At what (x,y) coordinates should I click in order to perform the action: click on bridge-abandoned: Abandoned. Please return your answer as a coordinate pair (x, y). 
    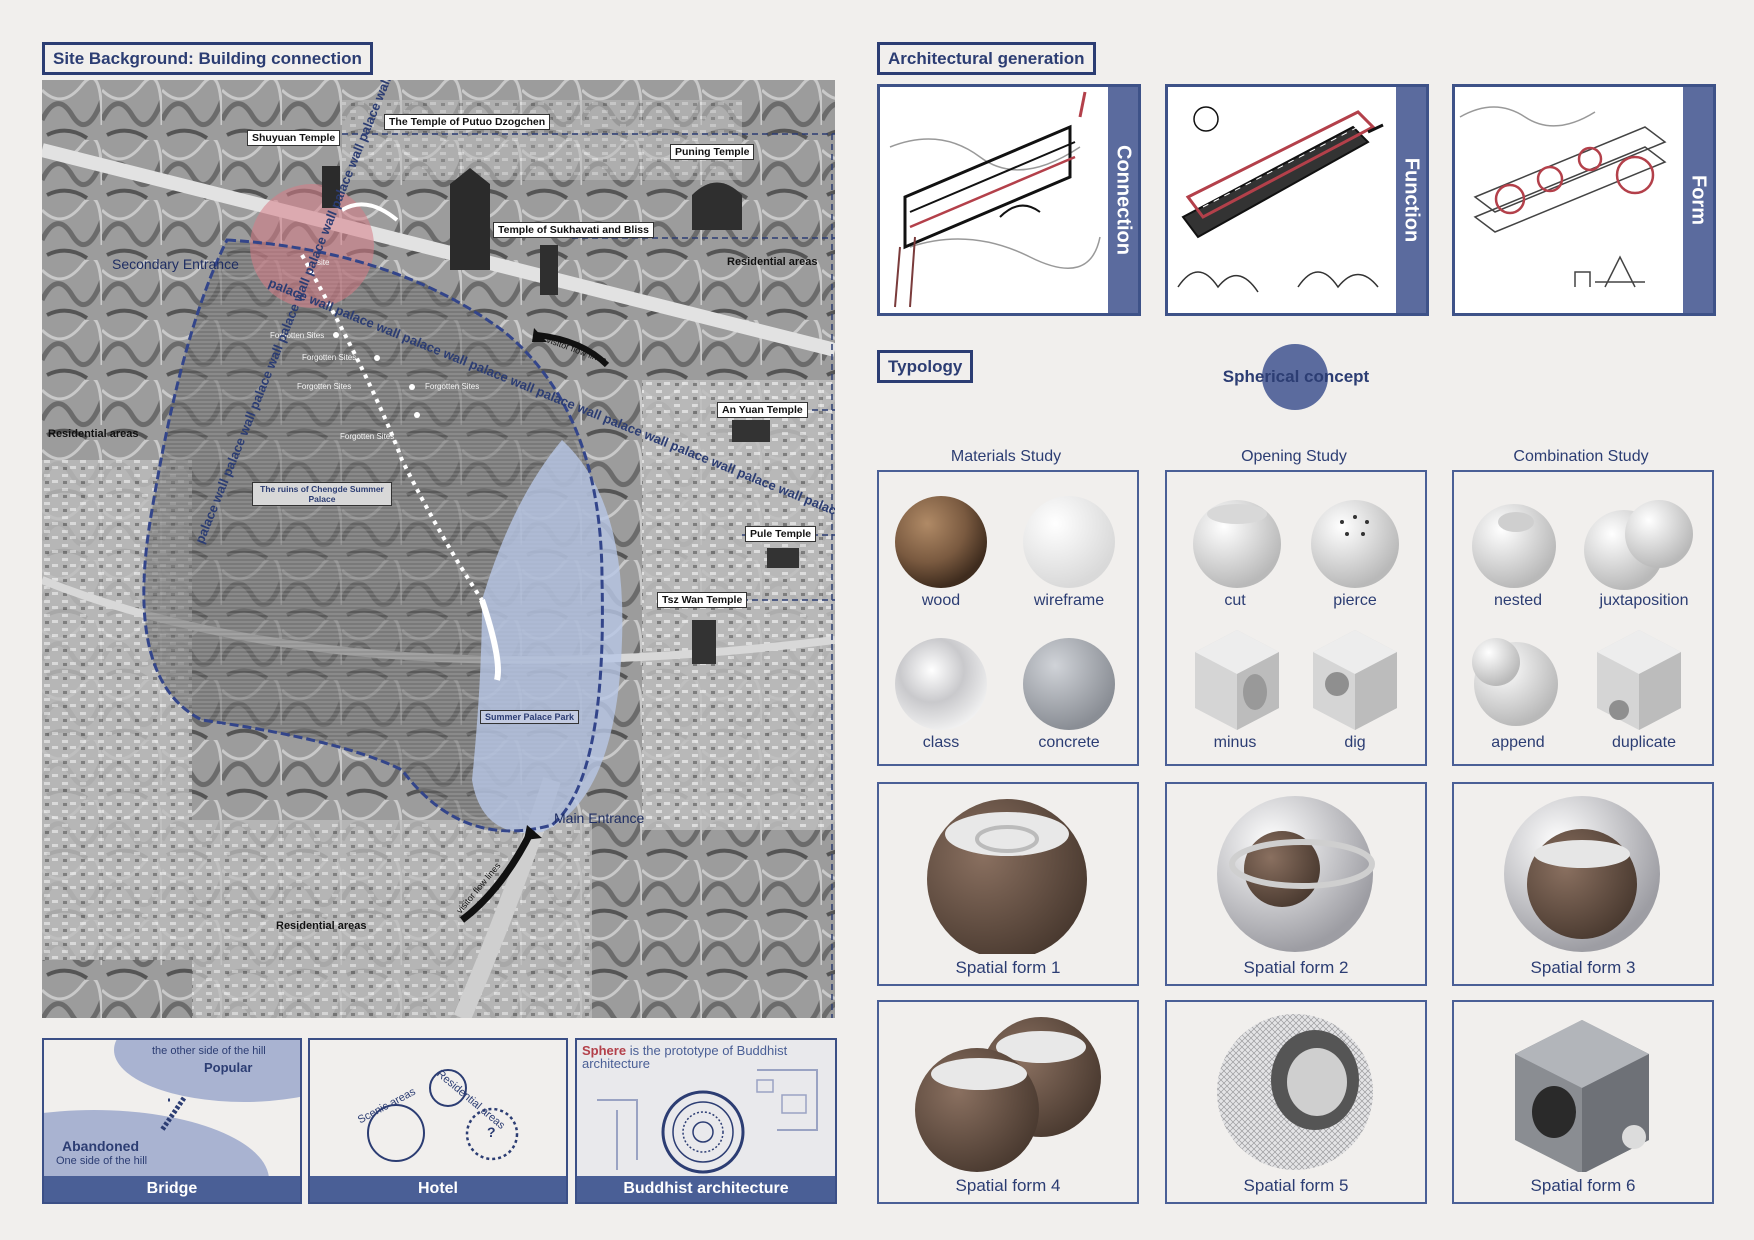
    Looking at the image, I should click on (100, 1146).